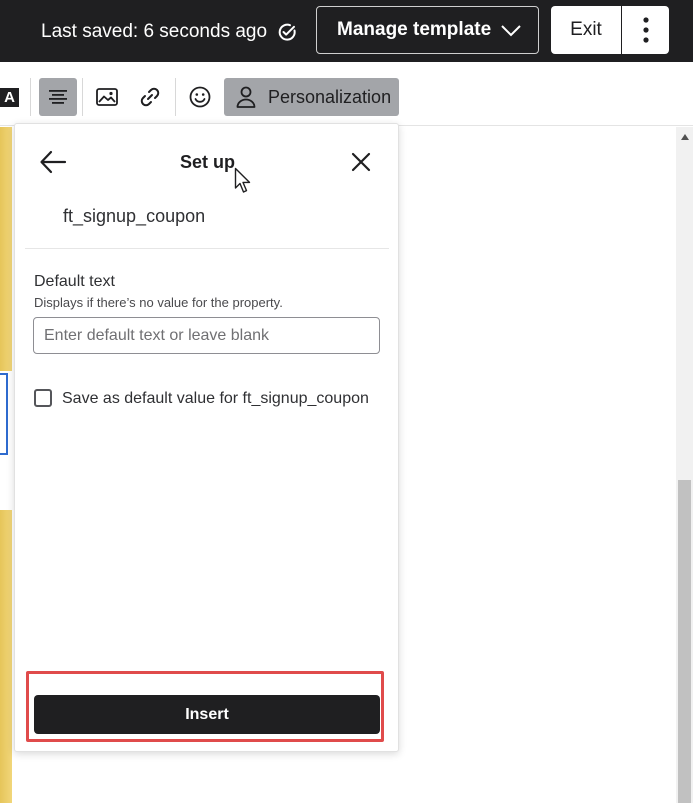  I want to click on person-icon, so click(246, 97).